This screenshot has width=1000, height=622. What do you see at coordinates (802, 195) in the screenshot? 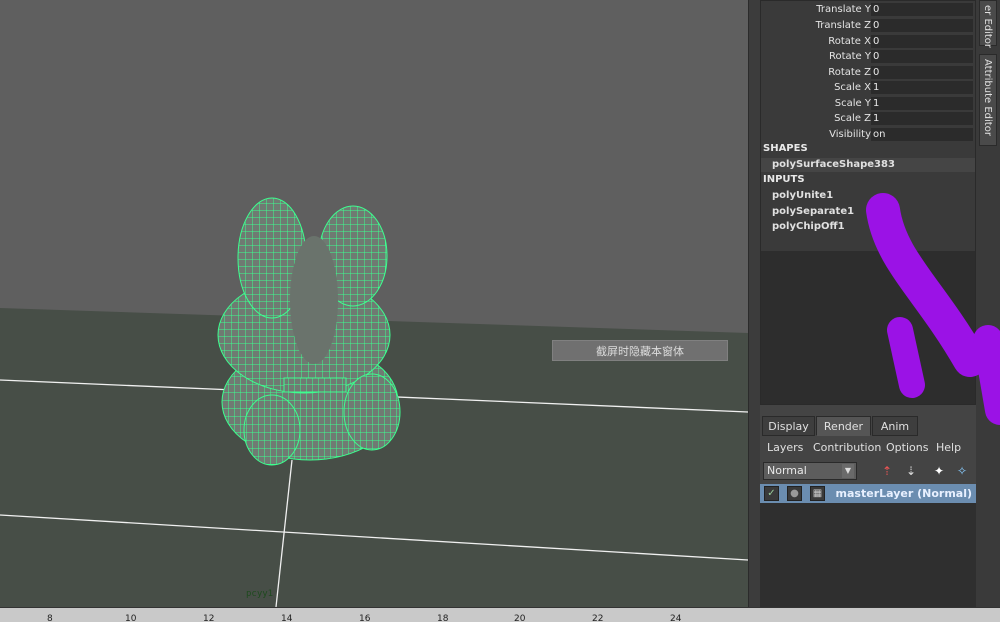
I see `input-node: polyUnite1` at bounding box center [802, 195].